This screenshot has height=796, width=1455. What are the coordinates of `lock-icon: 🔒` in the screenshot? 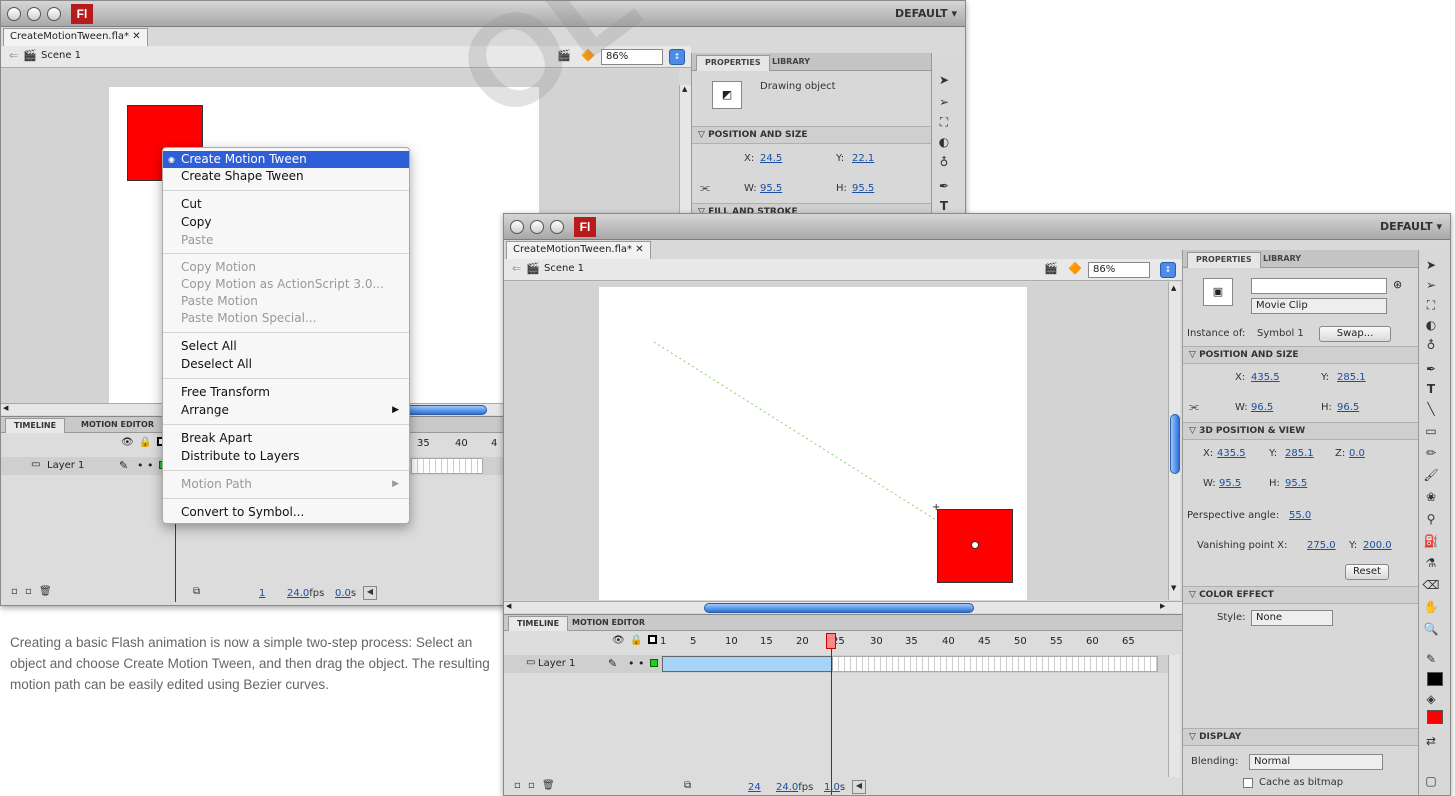 It's located at (145, 442).